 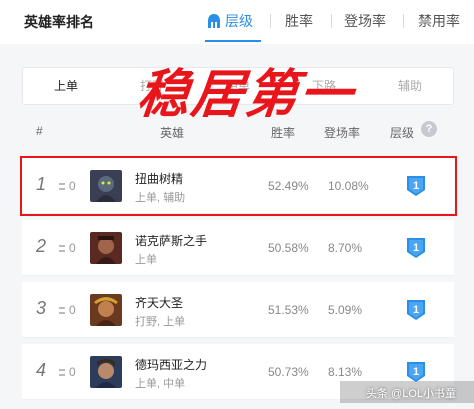 I want to click on hero-roles: 打野, 上单, so click(x=160, y=322).